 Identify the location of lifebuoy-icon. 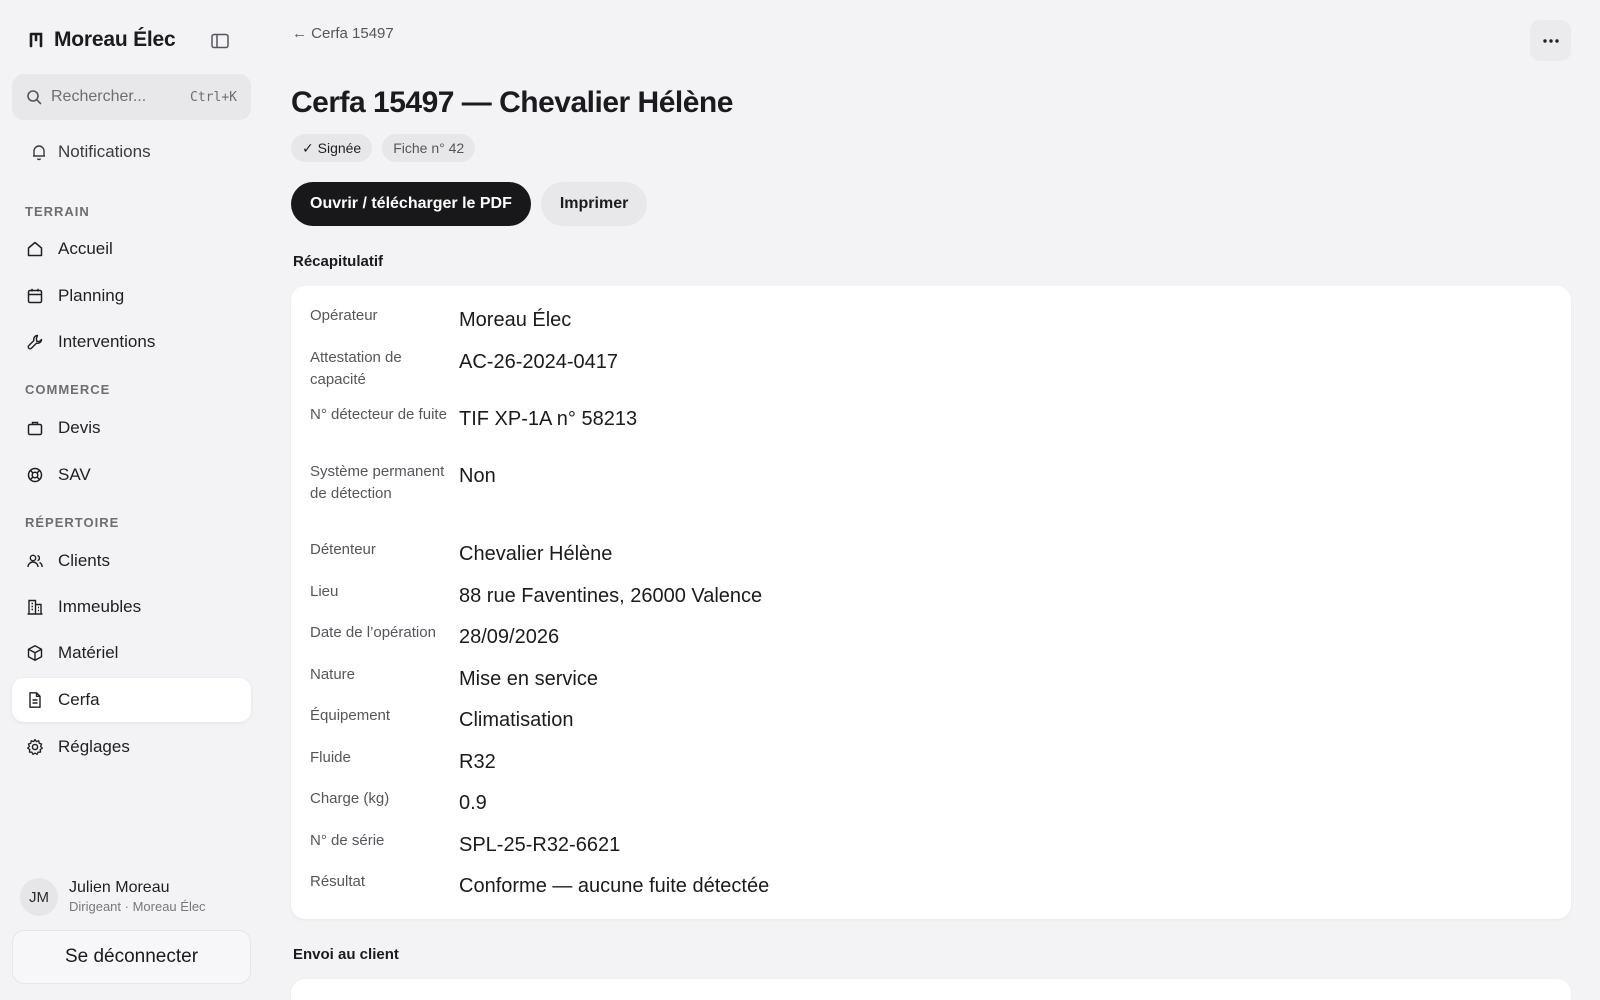
(35, 475).